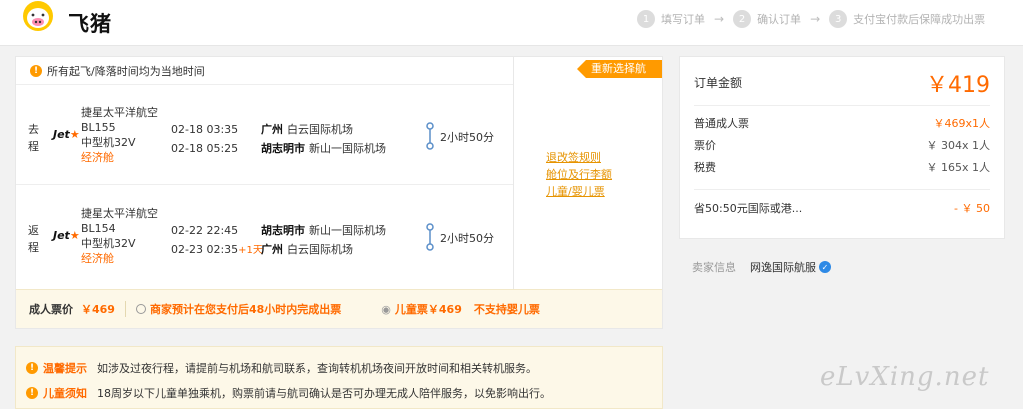  Describe the element at coordinates (283, 230) in the screenshot. I see `departure-city: 胡志明市` at that location.